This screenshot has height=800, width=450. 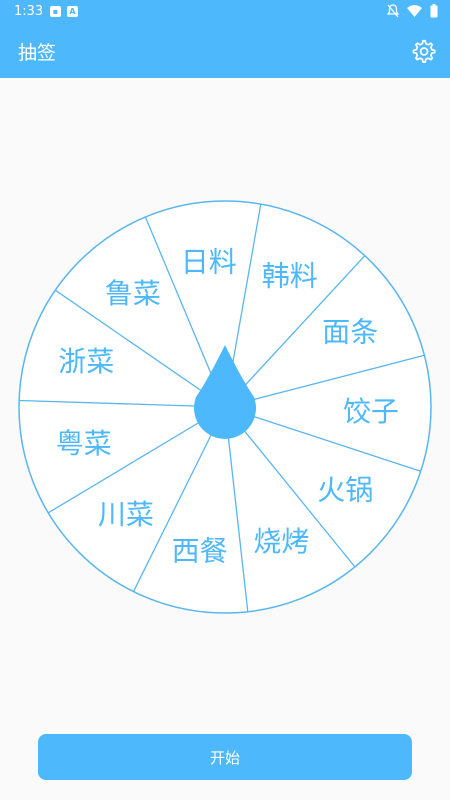 I want to click on page-title: 抽签, so click(x=37, y=53).